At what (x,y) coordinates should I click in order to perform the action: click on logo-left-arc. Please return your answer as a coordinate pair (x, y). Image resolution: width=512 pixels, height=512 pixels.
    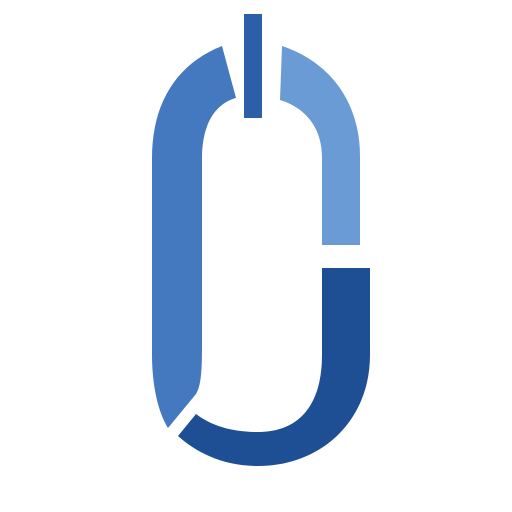
    Looking at the image, I should click on (194, 237).